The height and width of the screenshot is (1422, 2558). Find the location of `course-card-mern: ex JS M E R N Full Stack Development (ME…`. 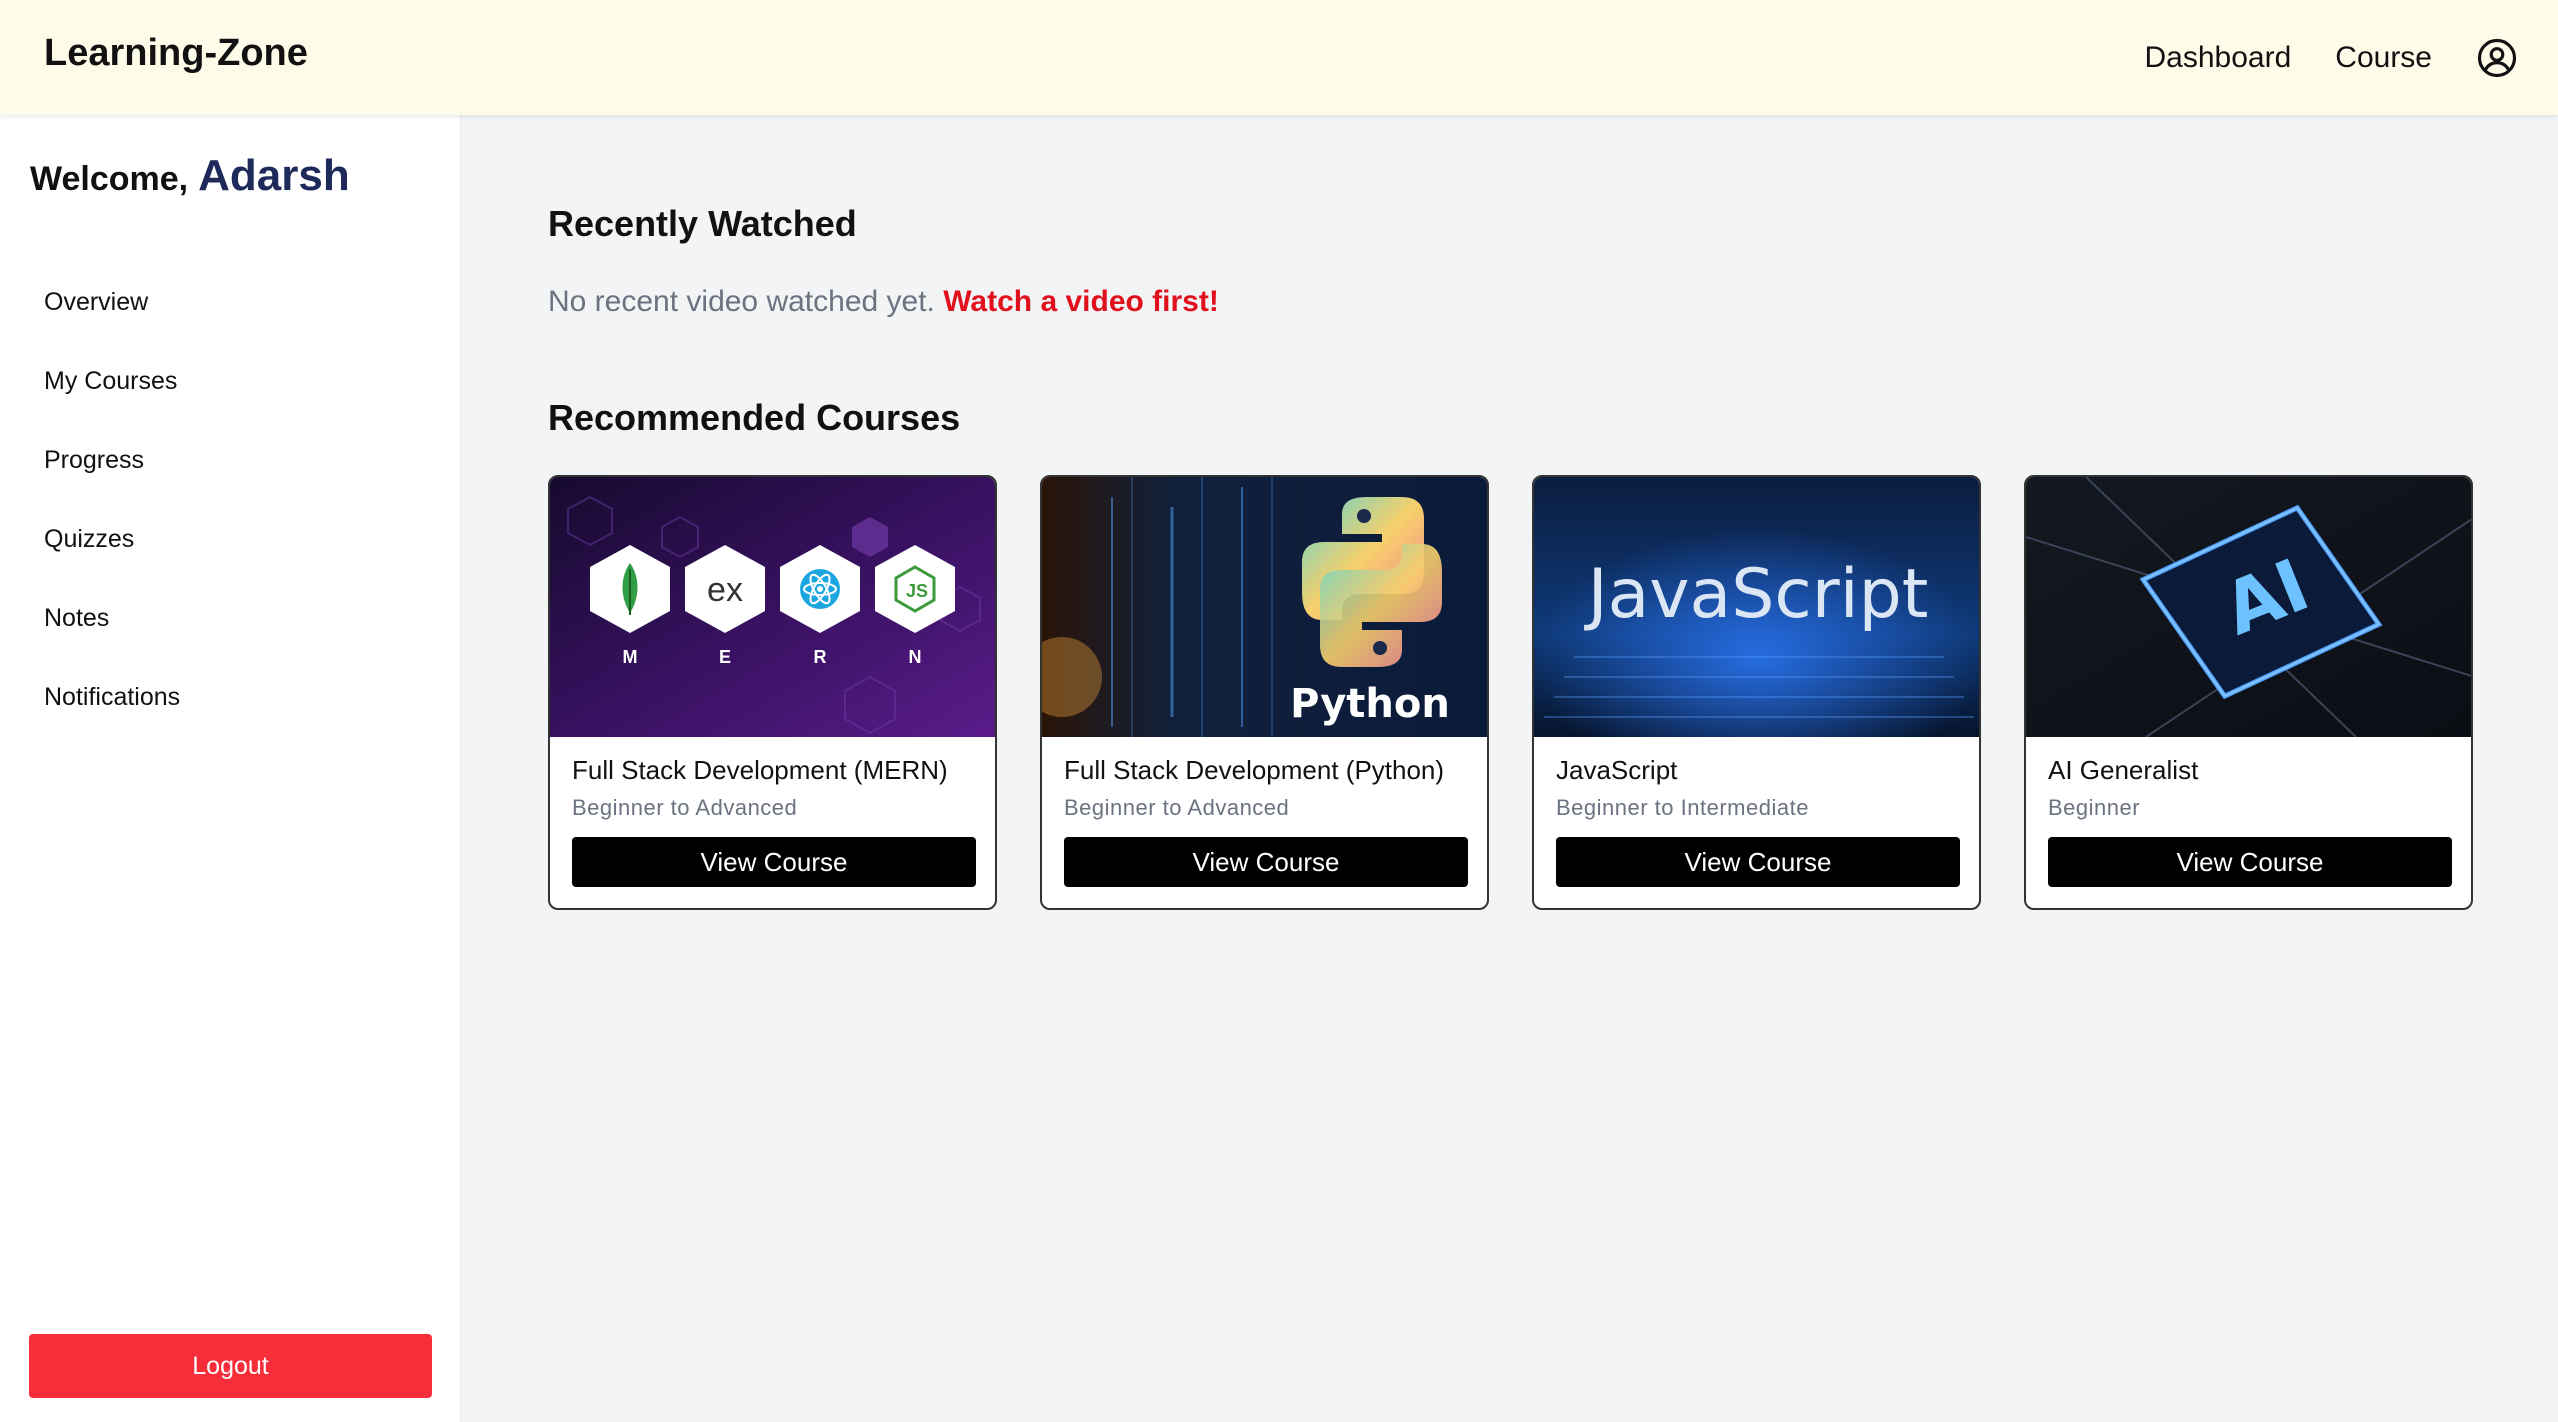

course-card-mern: ex JS M E R N Full Stack Development (ME… is located at coordinates (772, 692).